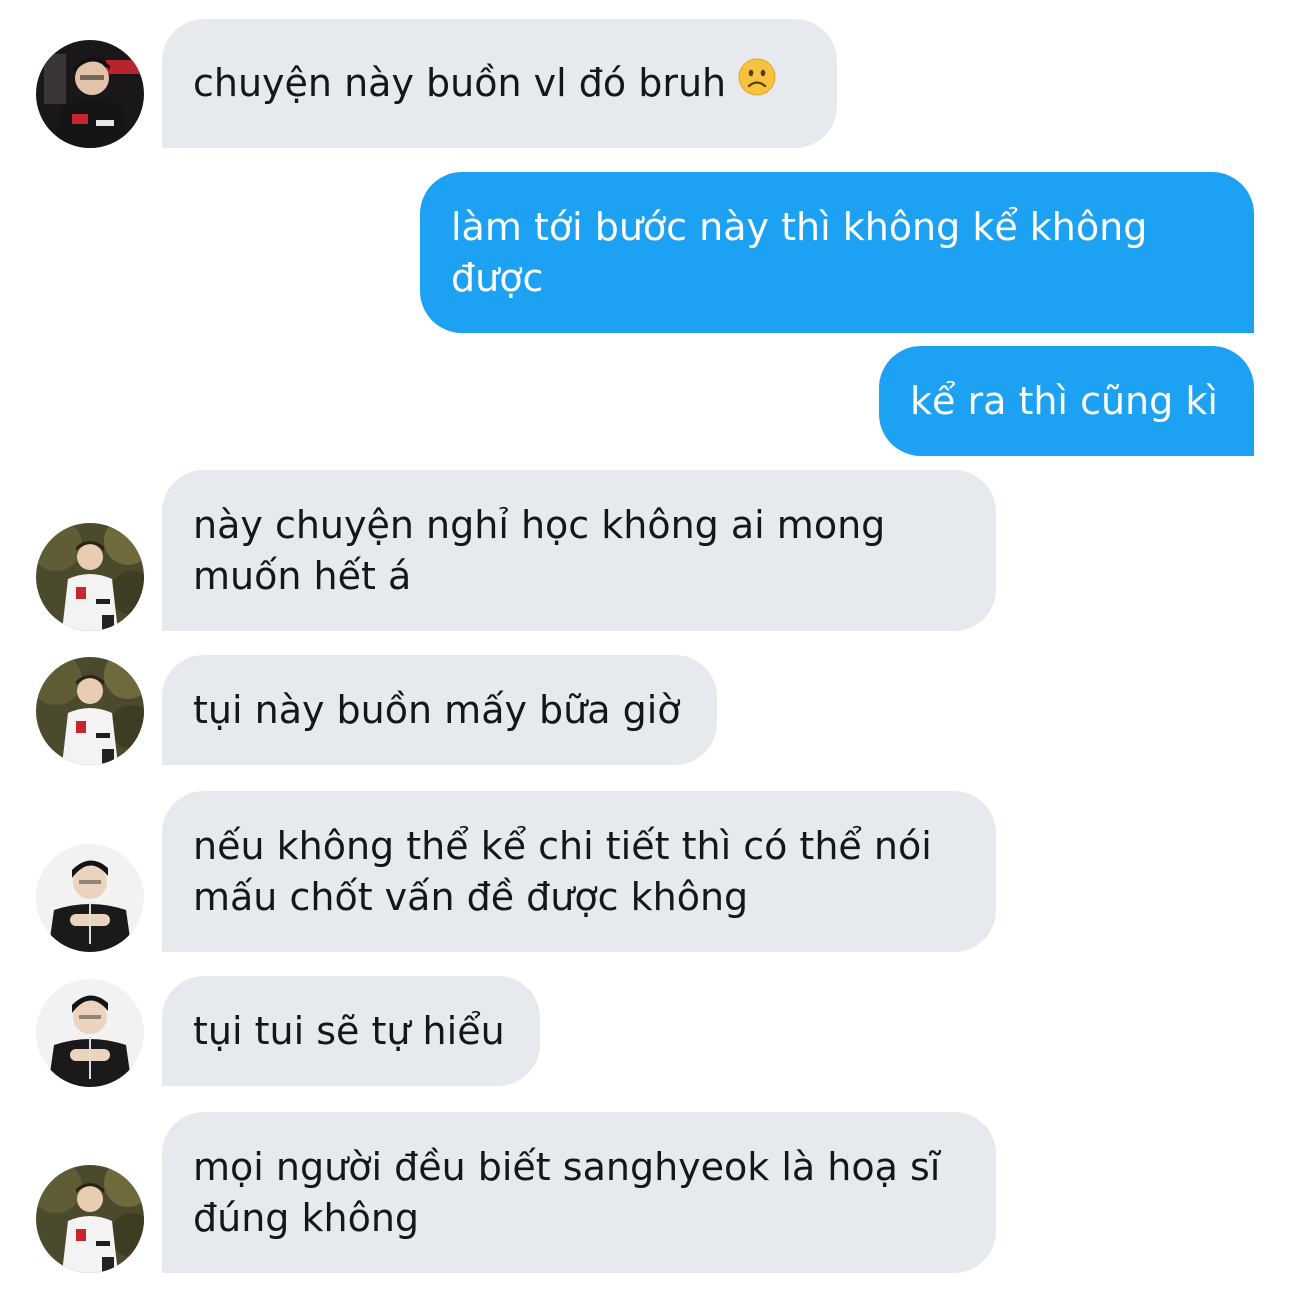 This screenshot has width=1290, height=1289. I want to click on message-text: kể ra thì cũng kì, so click(1064, 400).